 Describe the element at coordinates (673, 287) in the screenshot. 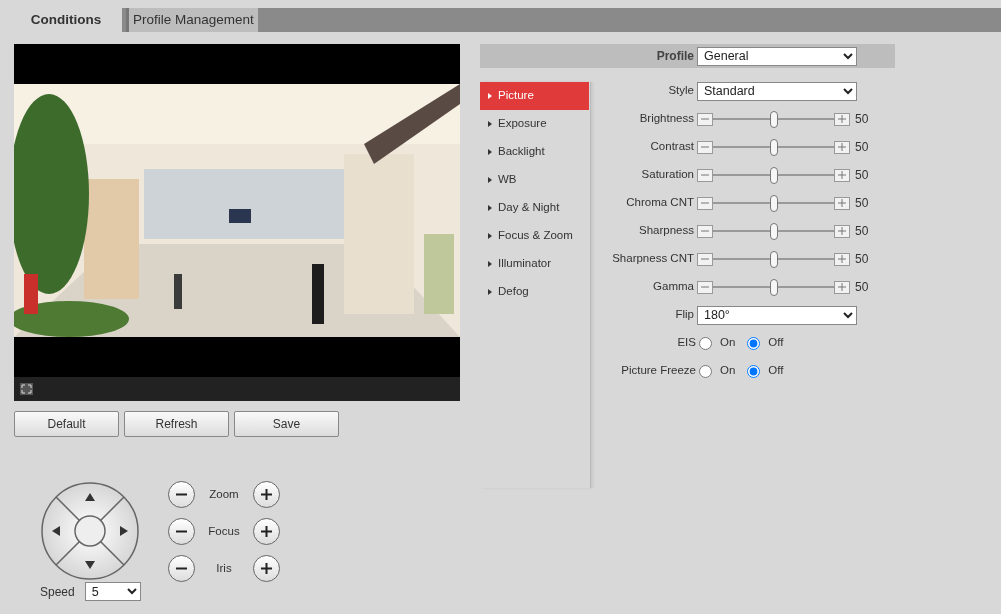

I see `setting-label: Gamma` at that location.